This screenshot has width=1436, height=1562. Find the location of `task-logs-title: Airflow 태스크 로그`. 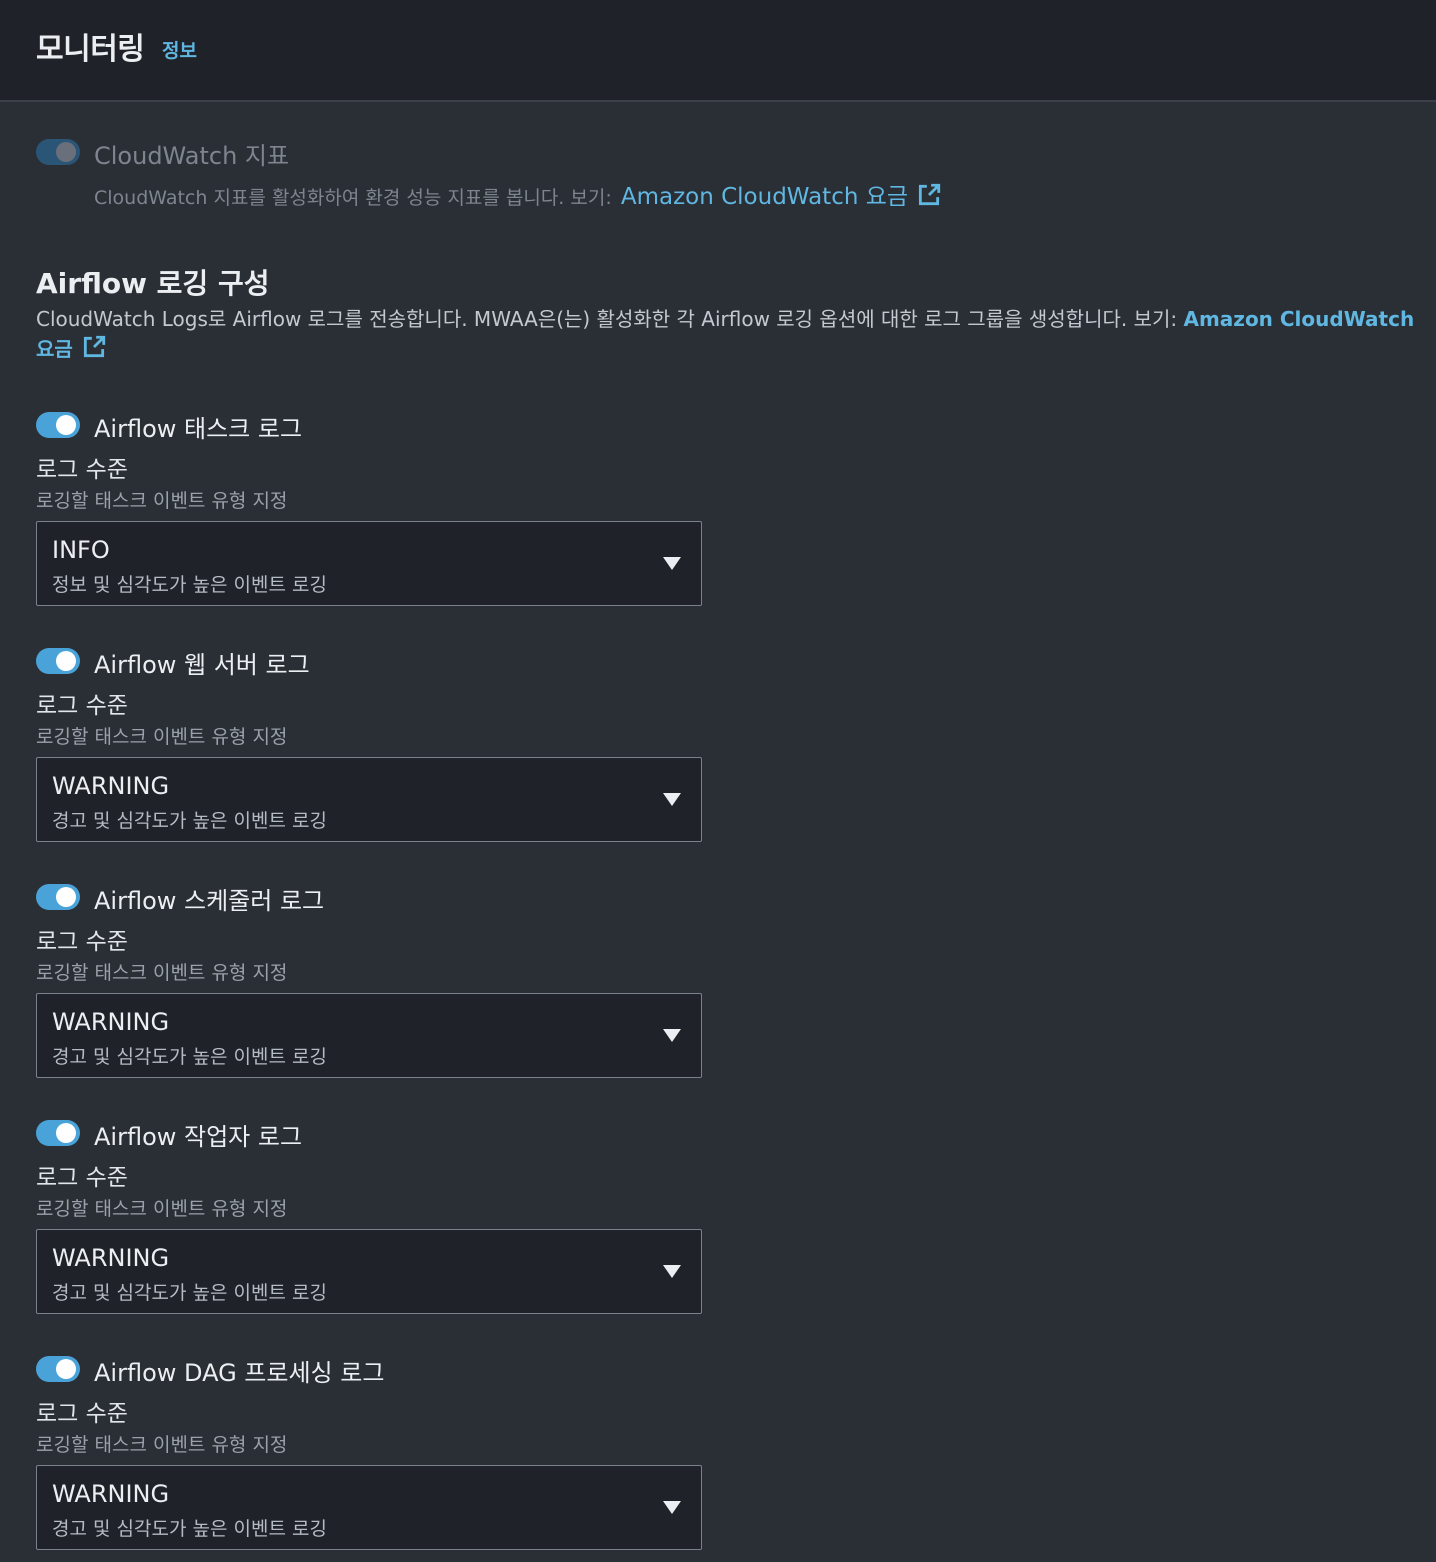

task-logs-title: Airflow 태스크 로그 is located at coordinates (198, 429).